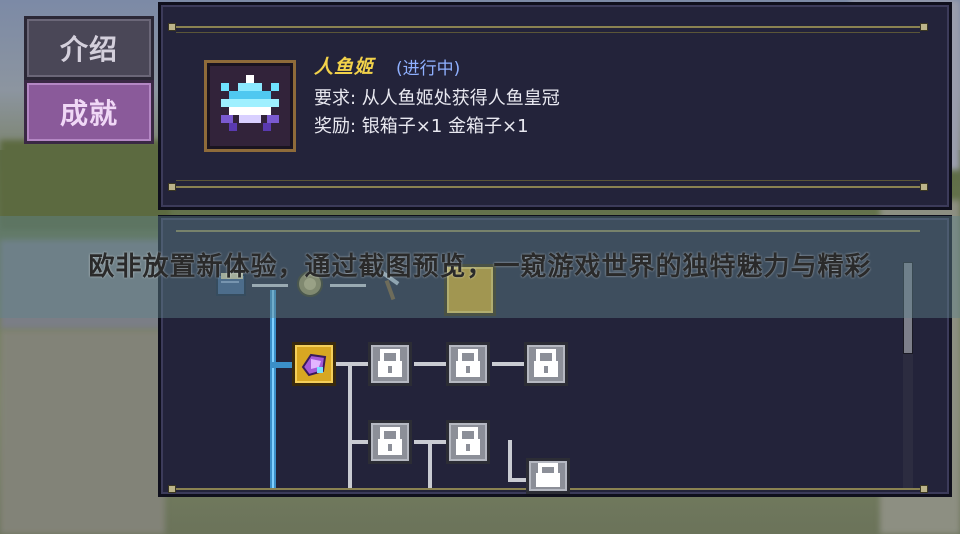 The image size is (960, 534). Describe the element at coordinates (82, 432) in the screenshot. I see `stone-block` at that location.